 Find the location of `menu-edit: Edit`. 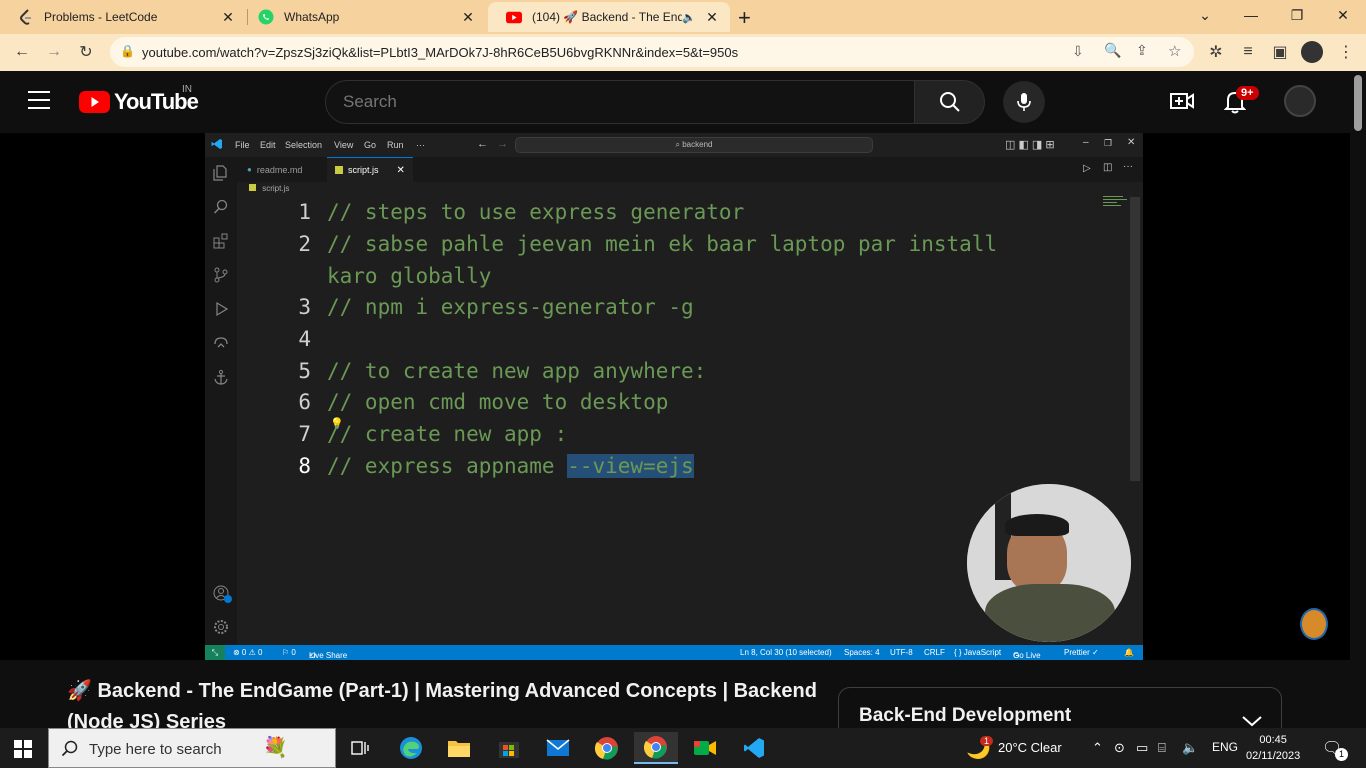

menu-edit: Edit is located at coordinates (268, 145).